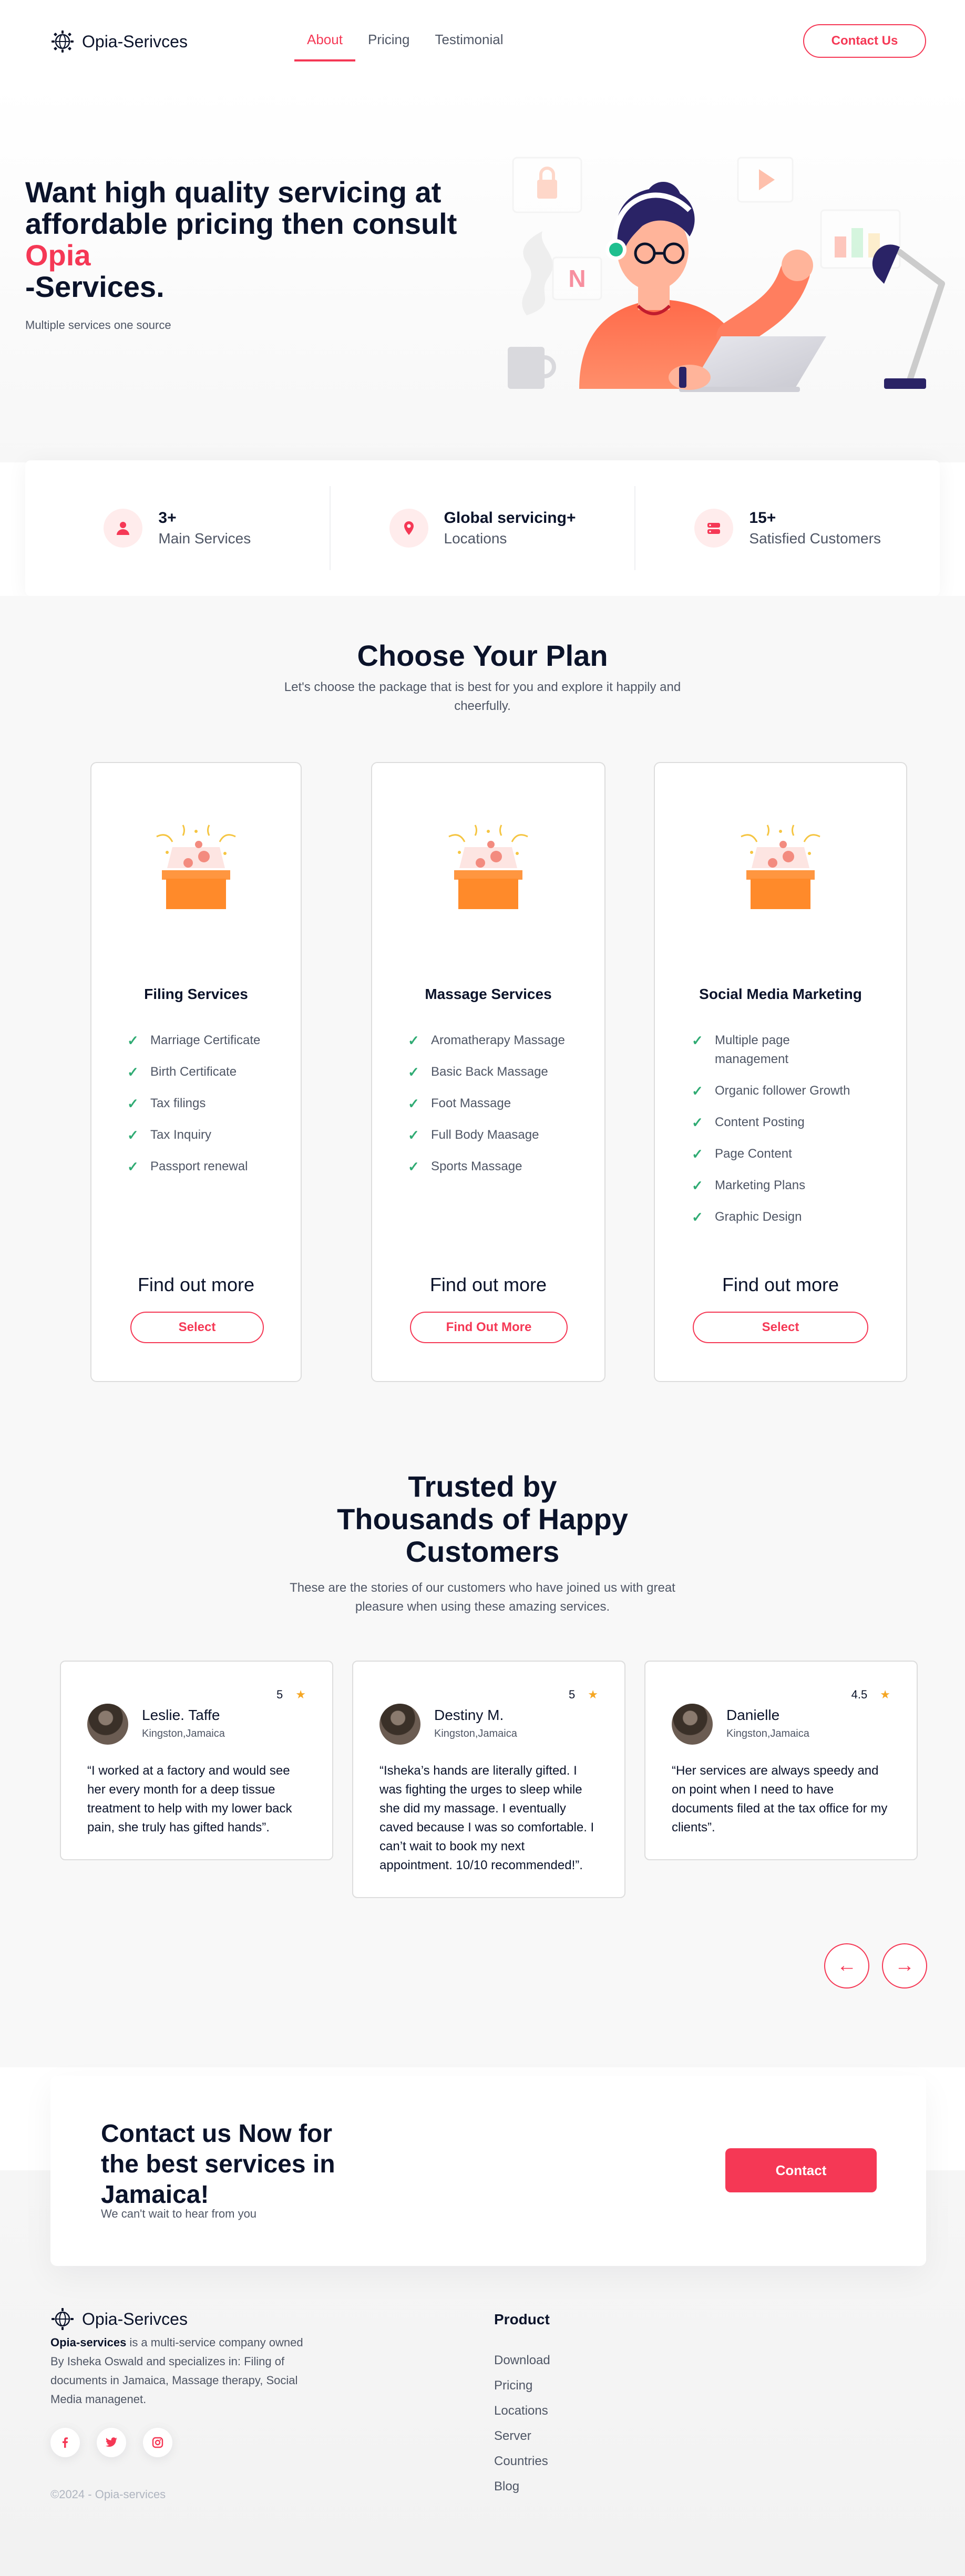 Image resolution: width=965 pixels, height=2576 pixels. Describe the element at coordinates (98, 325) in the screenshot. I see `hero-subtitle: Multiple services one source` at that location.